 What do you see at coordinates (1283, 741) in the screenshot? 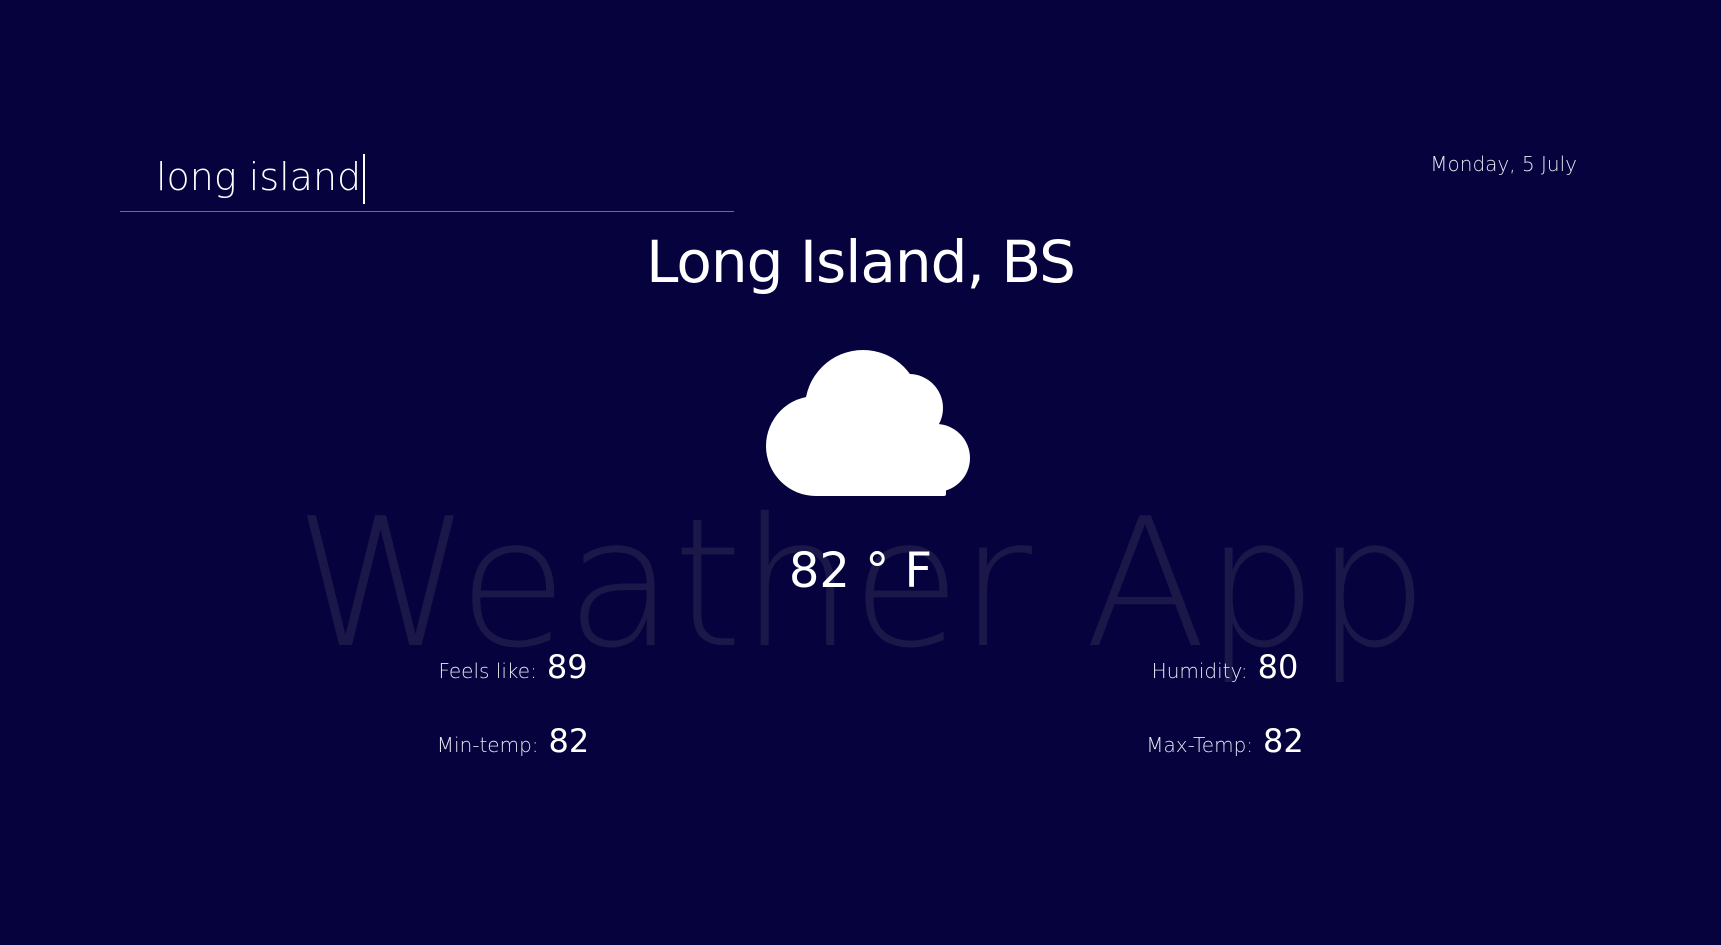
I see `max-temp-value: 82` at bounding box center [1283, 741].